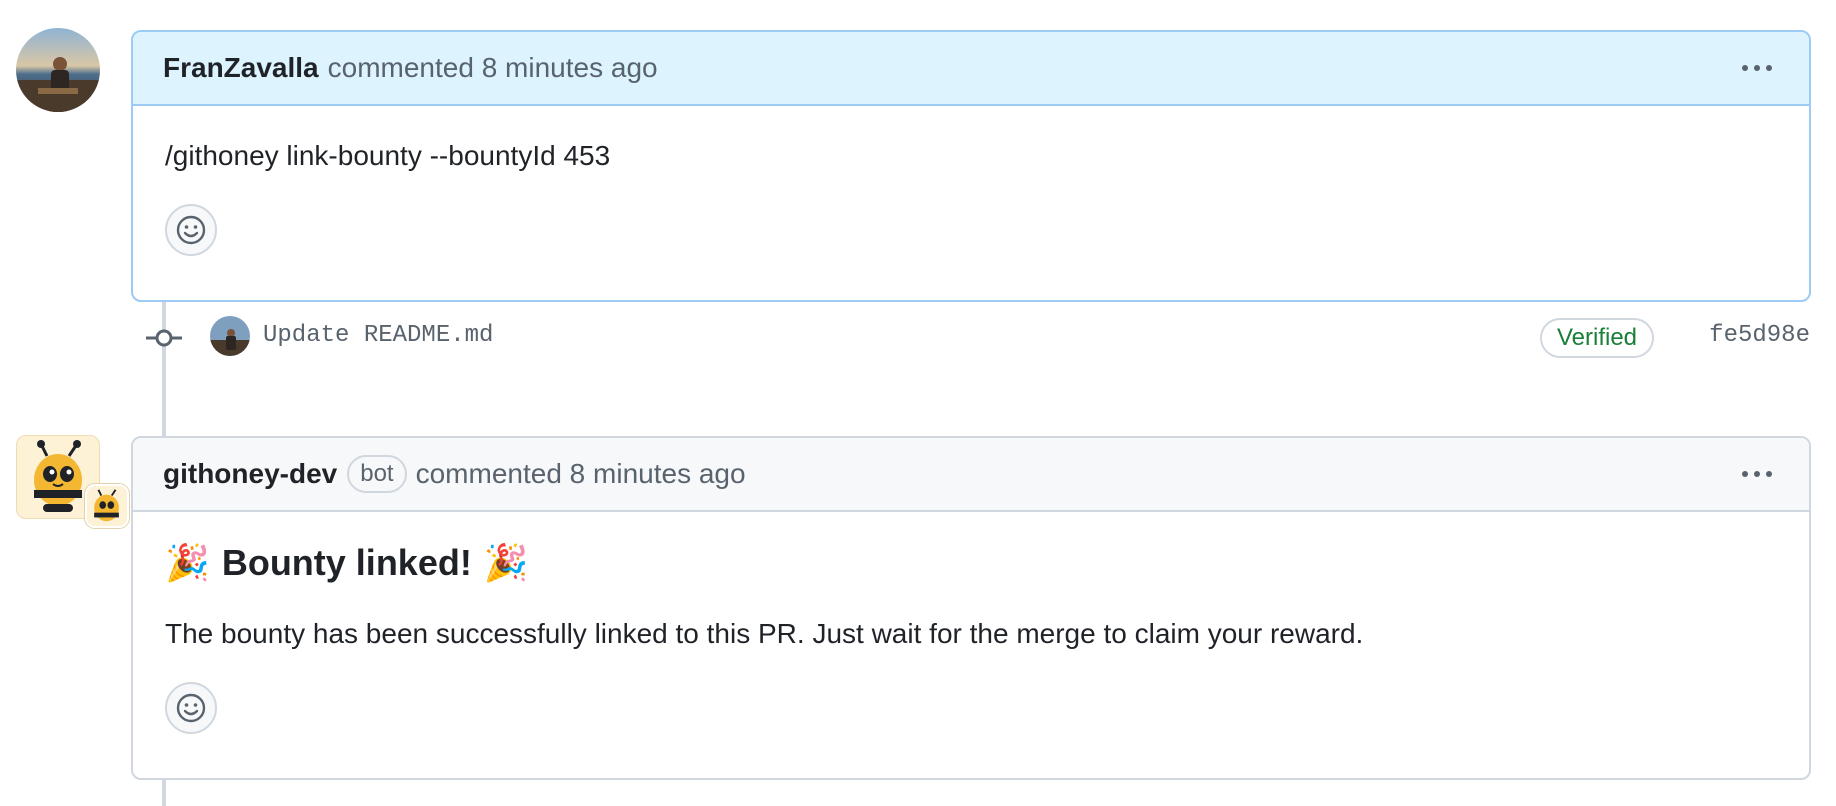 This screenshot has width=1836, height=806. I want to click on comment-text: /githoney link-bounty --bountyId 453, so click(388, 155).